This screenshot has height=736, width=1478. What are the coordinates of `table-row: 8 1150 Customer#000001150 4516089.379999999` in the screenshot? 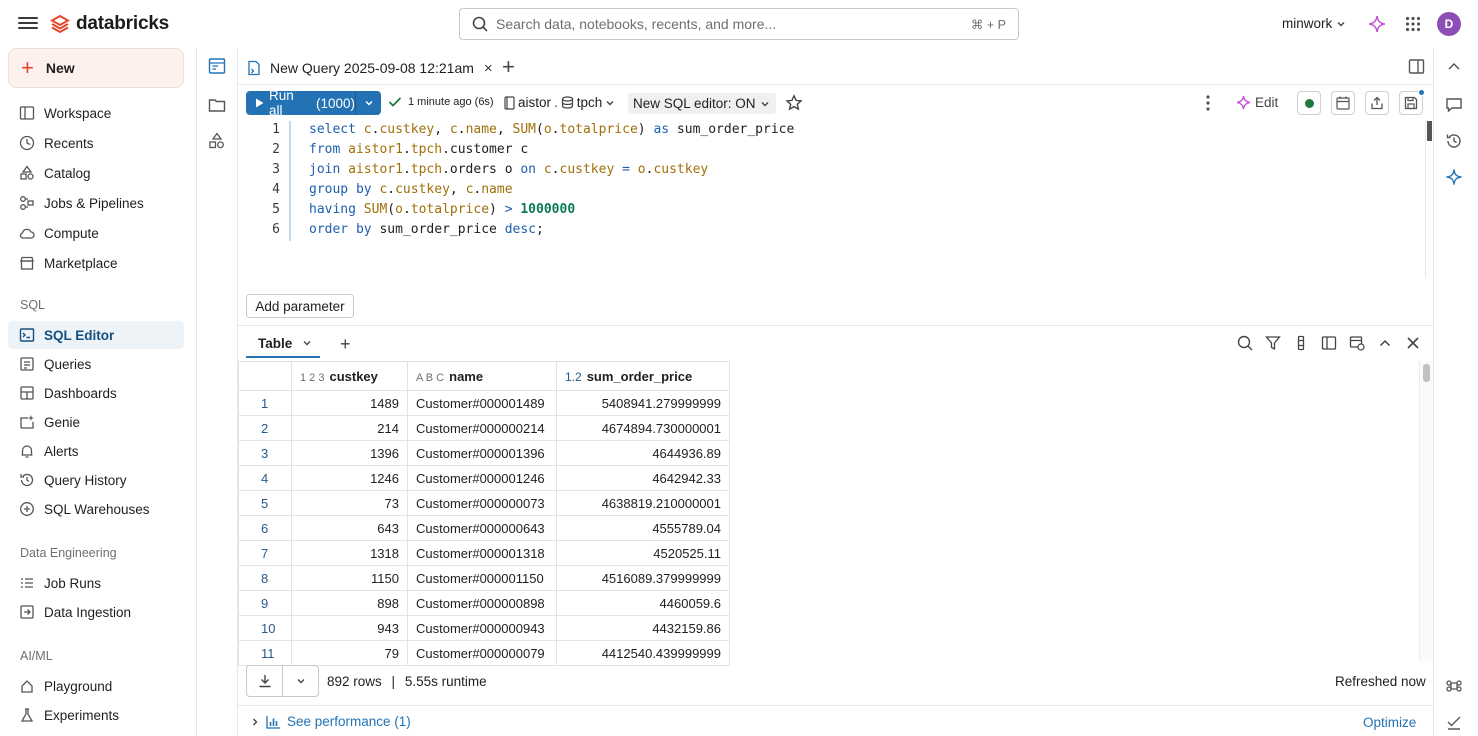 It's located at (484, 578).